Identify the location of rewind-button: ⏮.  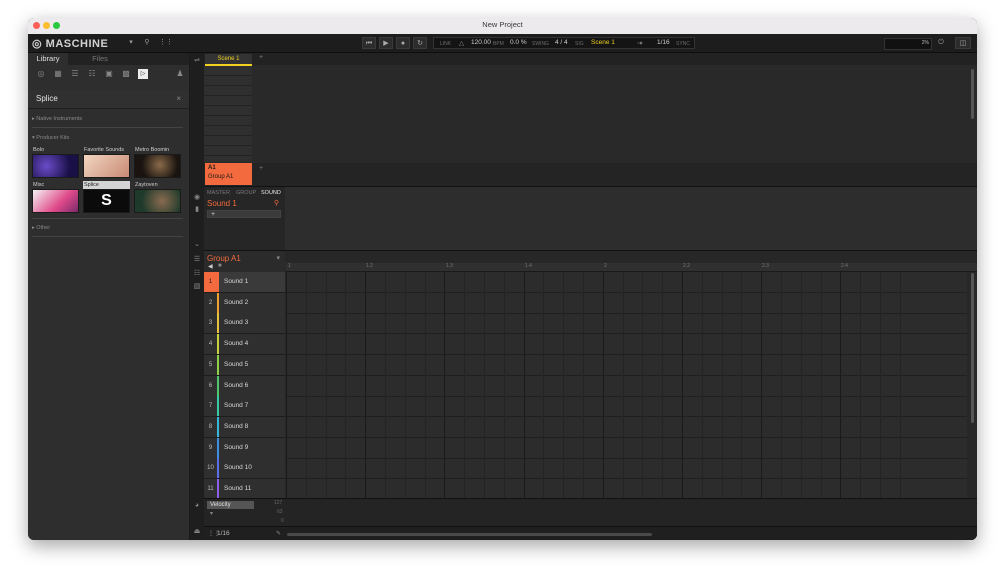
(369, 43).